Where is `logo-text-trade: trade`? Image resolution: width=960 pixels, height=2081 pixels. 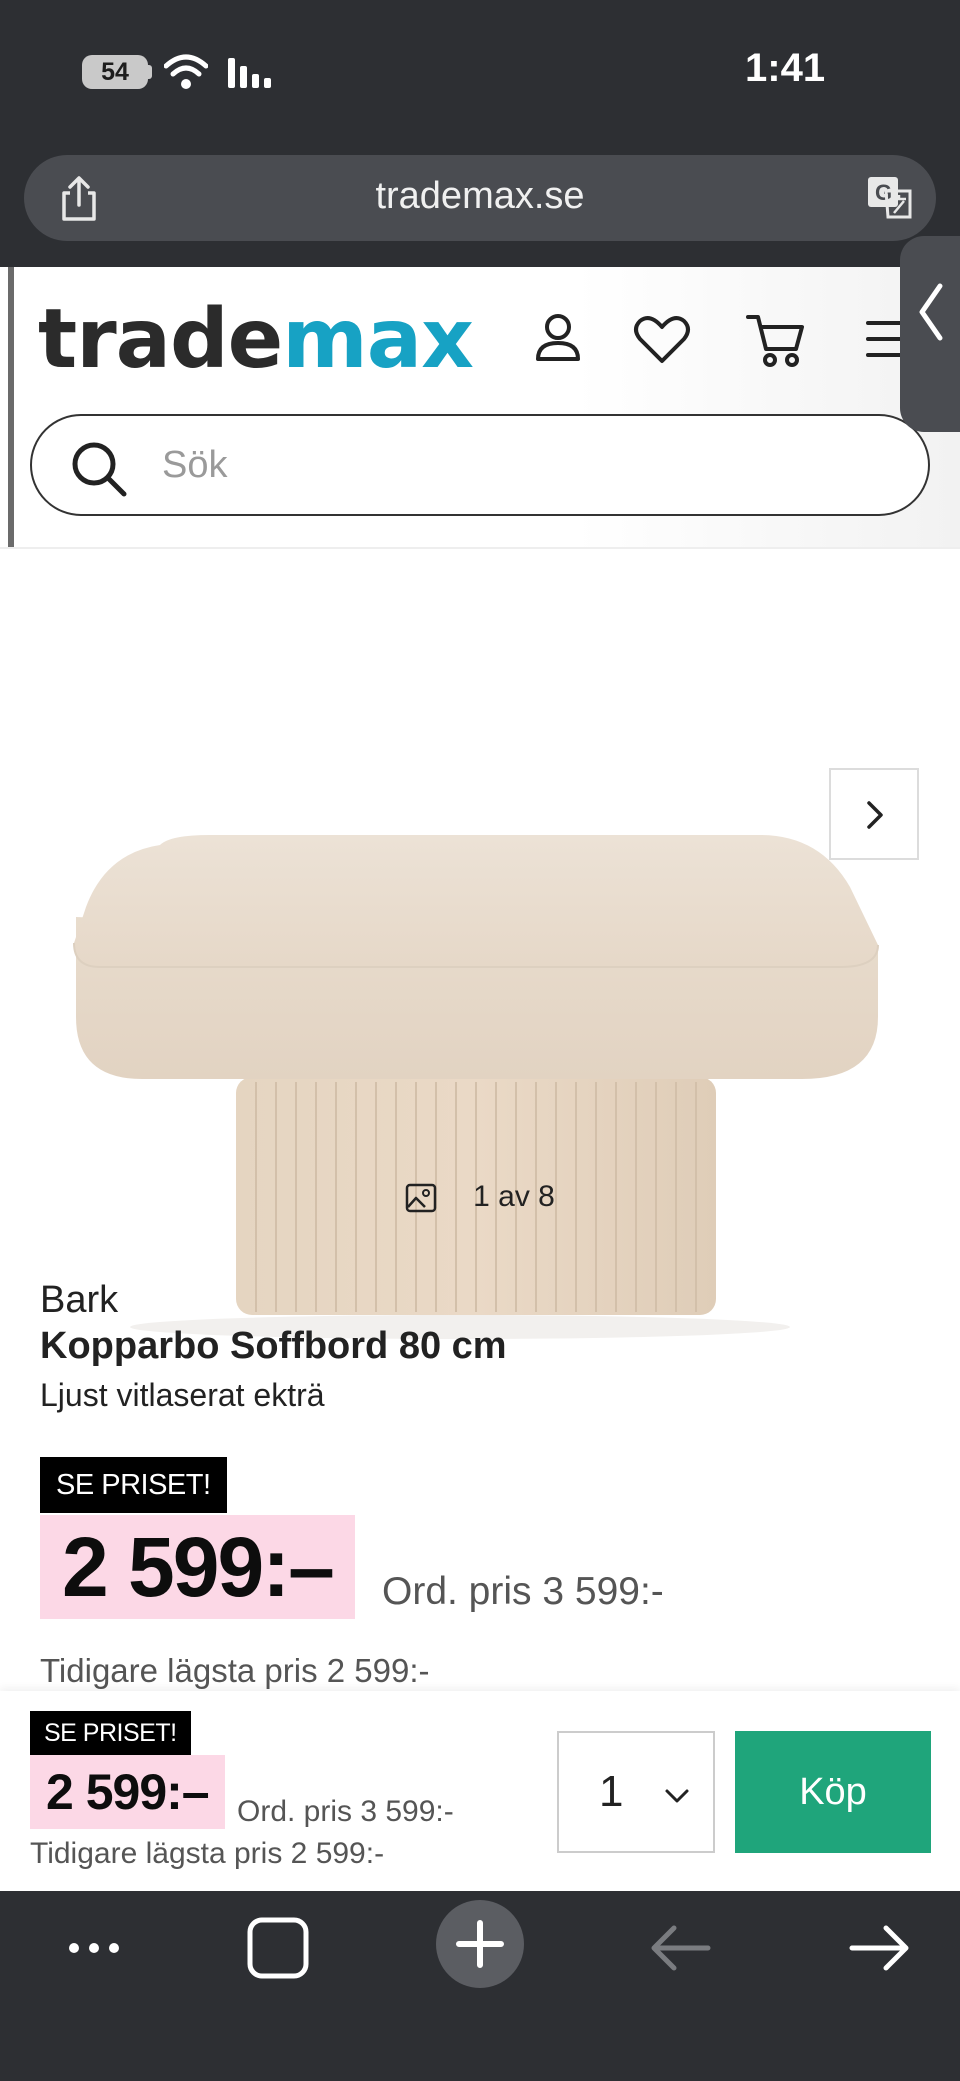 logo-text-trade: trade is located at coordinates (160, 339).